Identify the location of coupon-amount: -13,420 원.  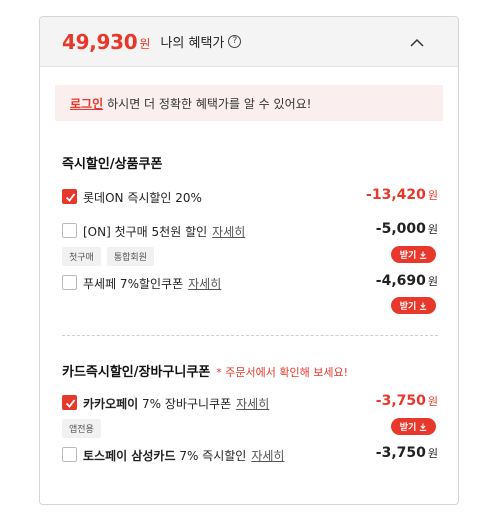
(402, 195).